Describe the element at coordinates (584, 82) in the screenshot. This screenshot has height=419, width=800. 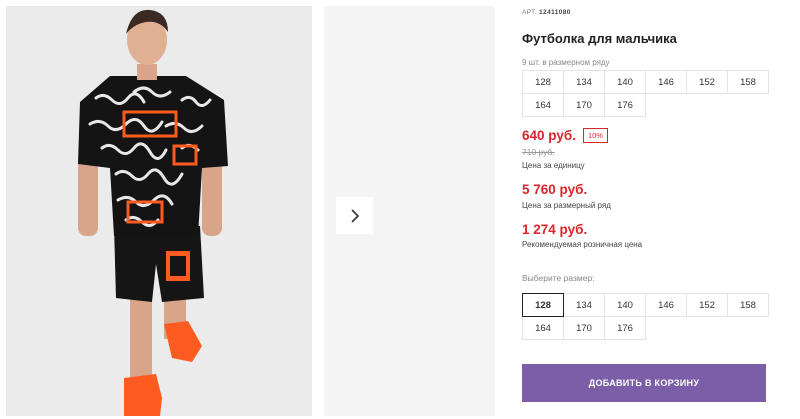
I see `pack-size-cell: 134` at that location.